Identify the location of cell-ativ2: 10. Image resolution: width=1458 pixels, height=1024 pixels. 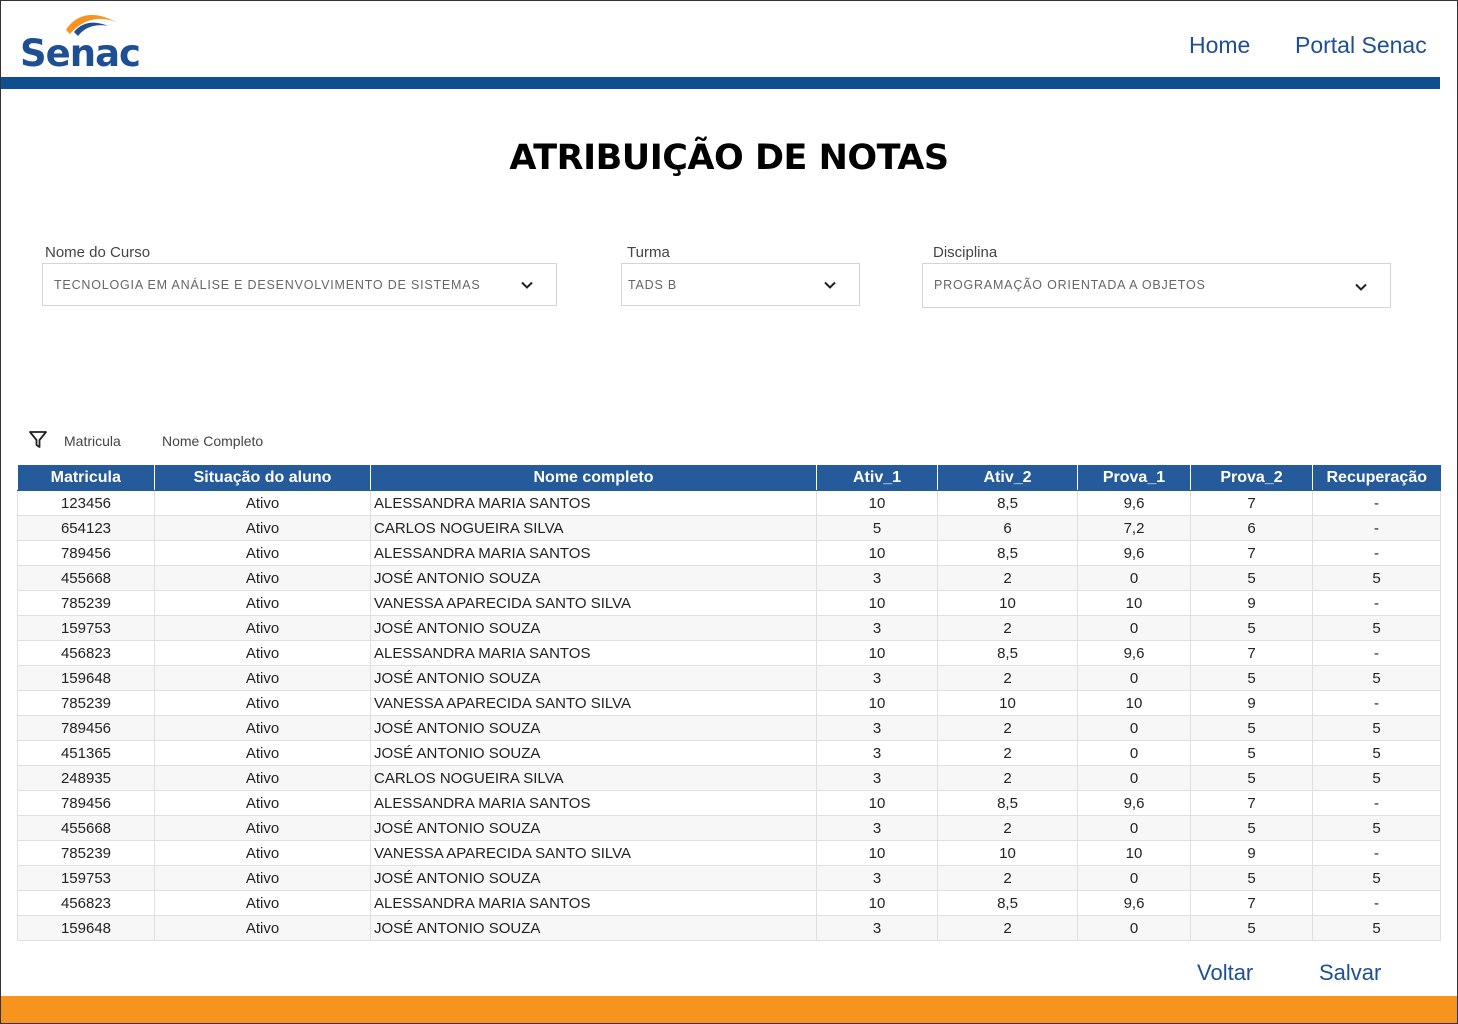
(1007, 853).